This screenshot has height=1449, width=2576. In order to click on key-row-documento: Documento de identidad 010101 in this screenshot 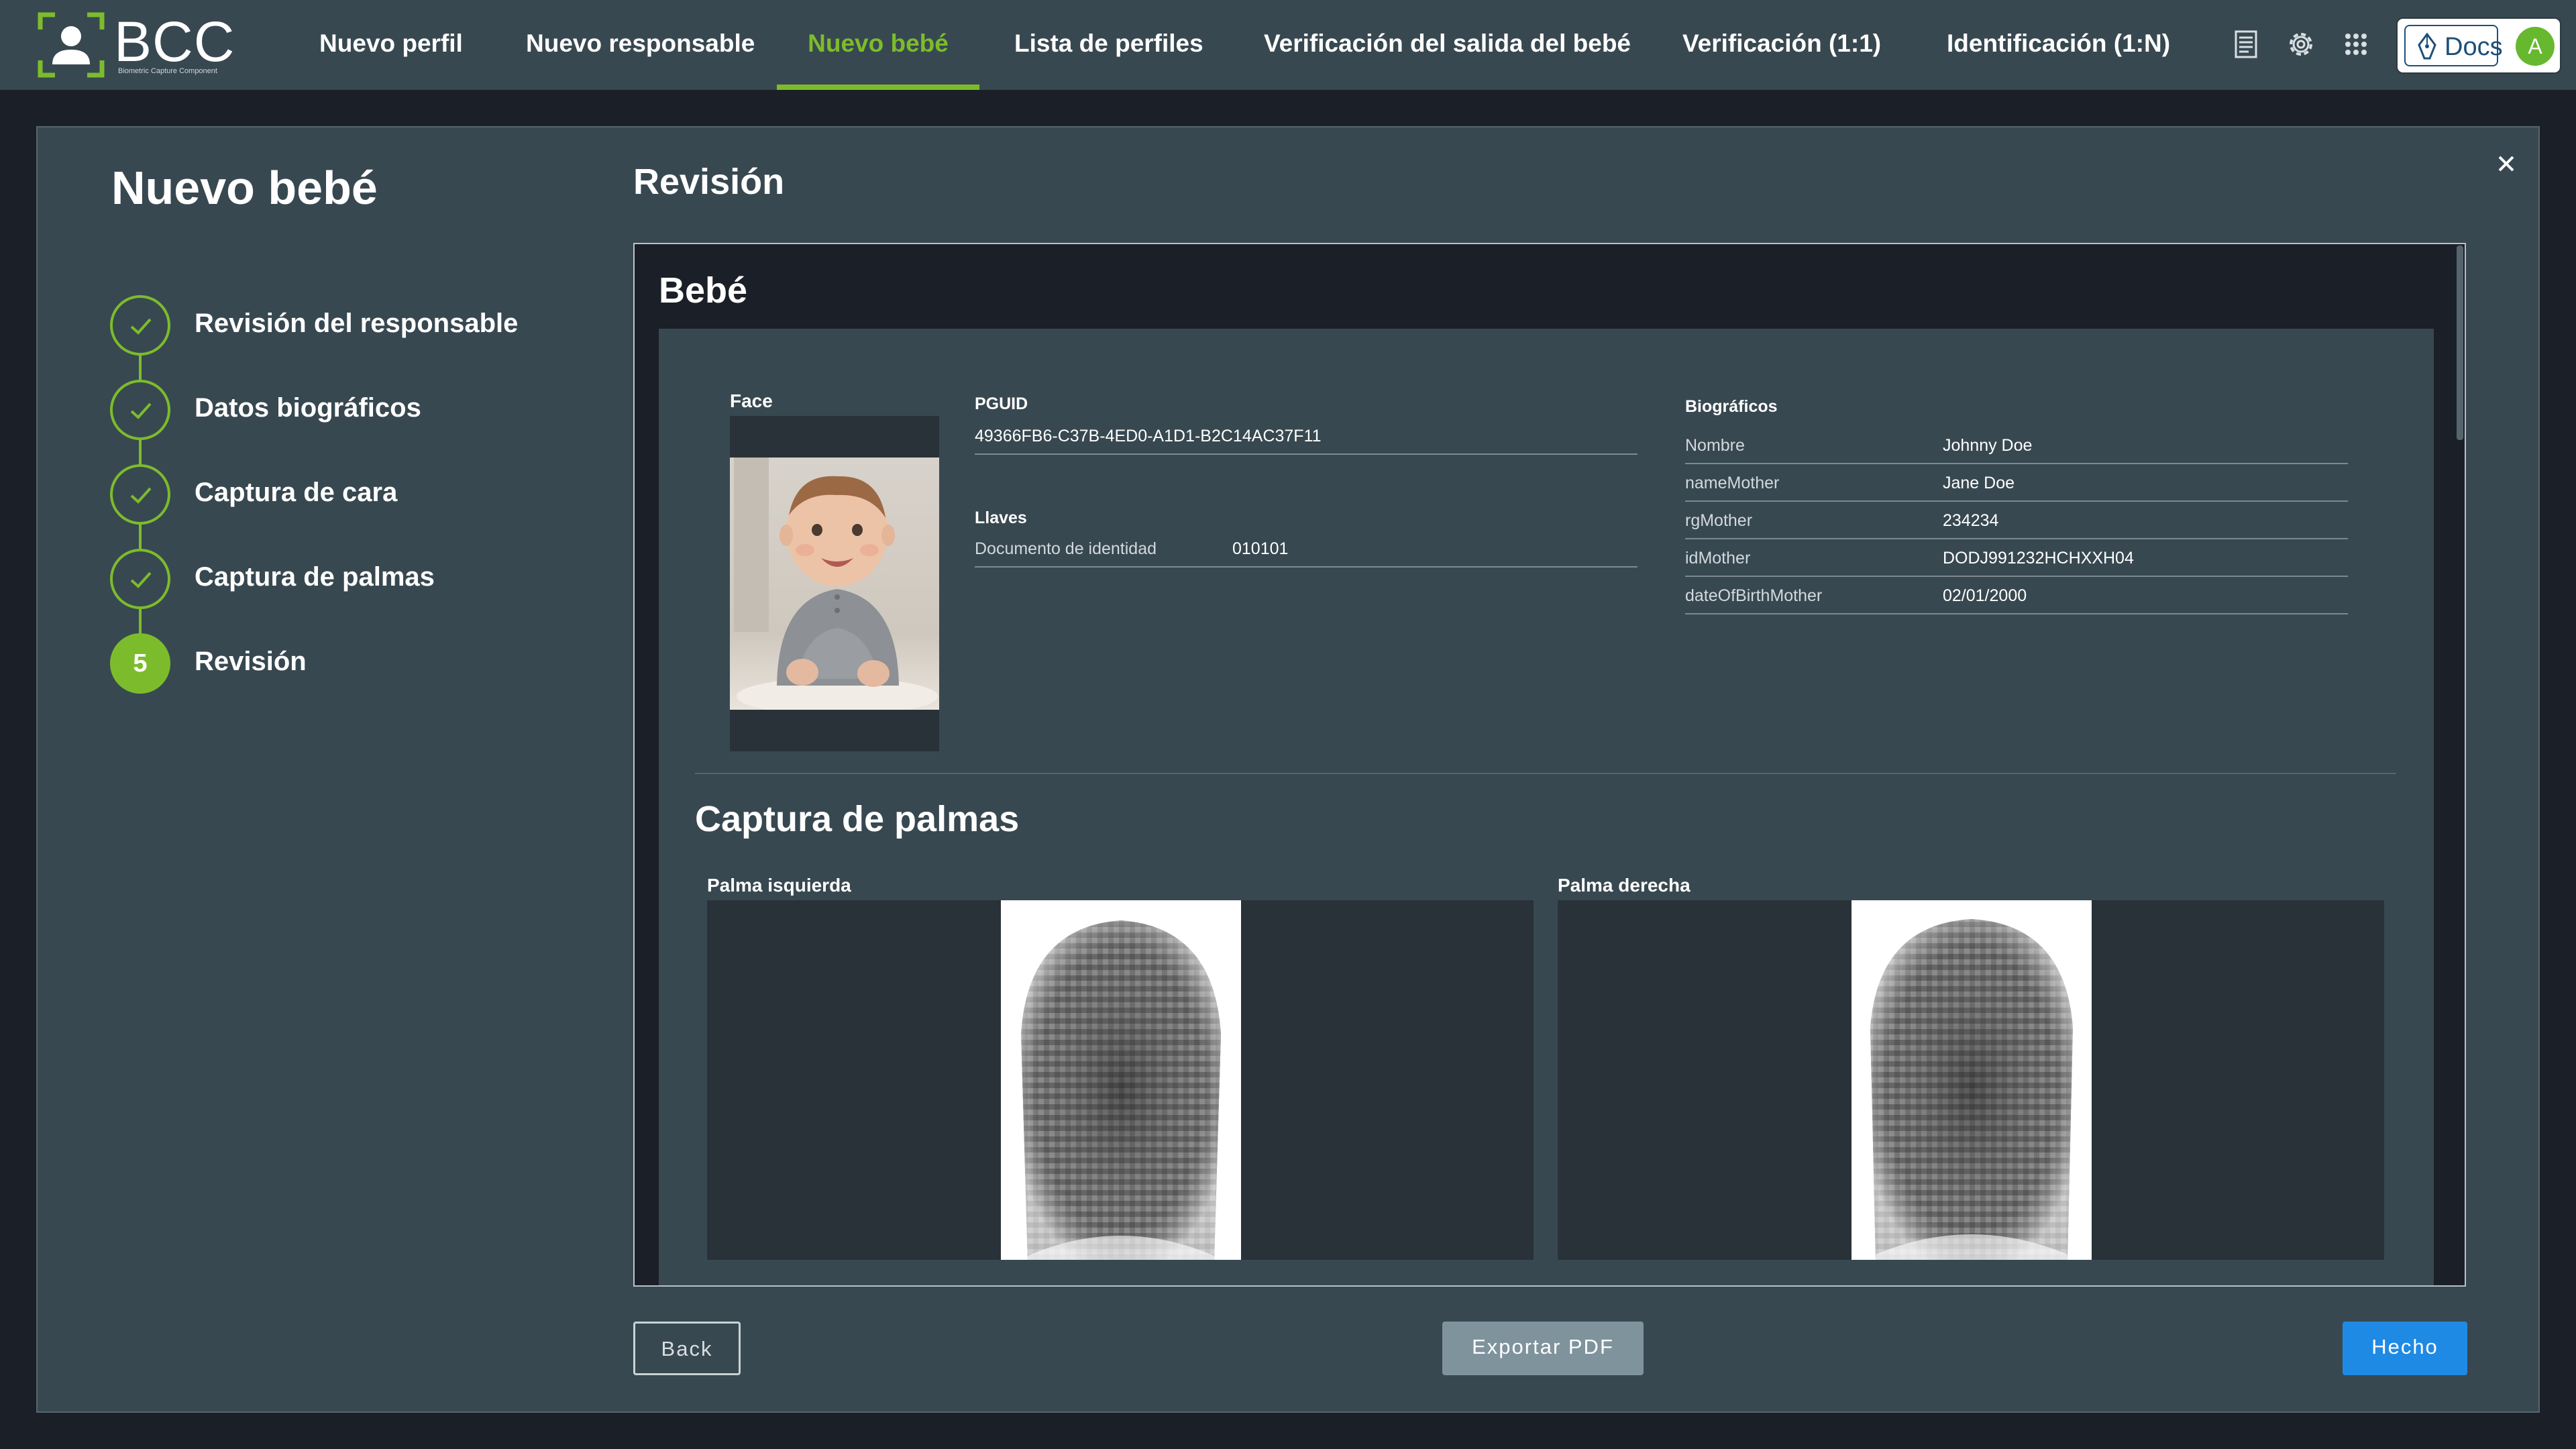, I will do `click(1306, 549)`.